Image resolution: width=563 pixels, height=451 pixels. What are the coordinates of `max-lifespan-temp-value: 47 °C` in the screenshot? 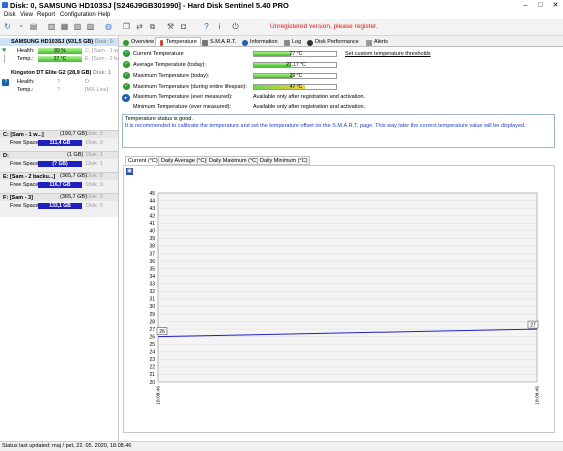 It's located at (296, 87).